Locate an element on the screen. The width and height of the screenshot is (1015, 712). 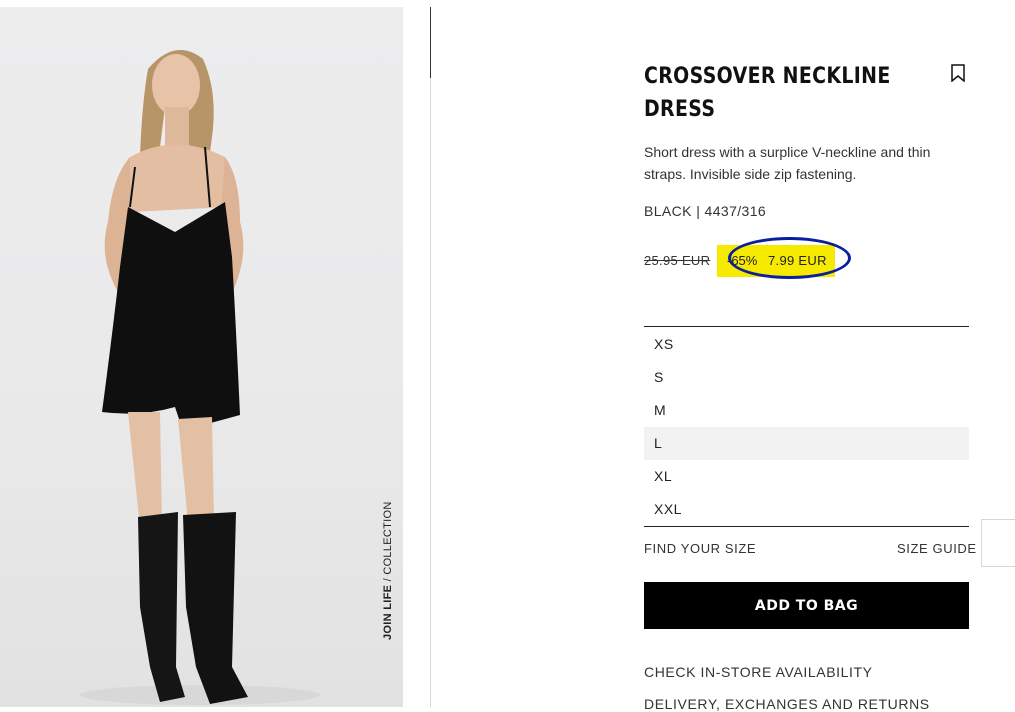
add-to-bag-button: ADD TO BAG is located at coordinates (806, 605).